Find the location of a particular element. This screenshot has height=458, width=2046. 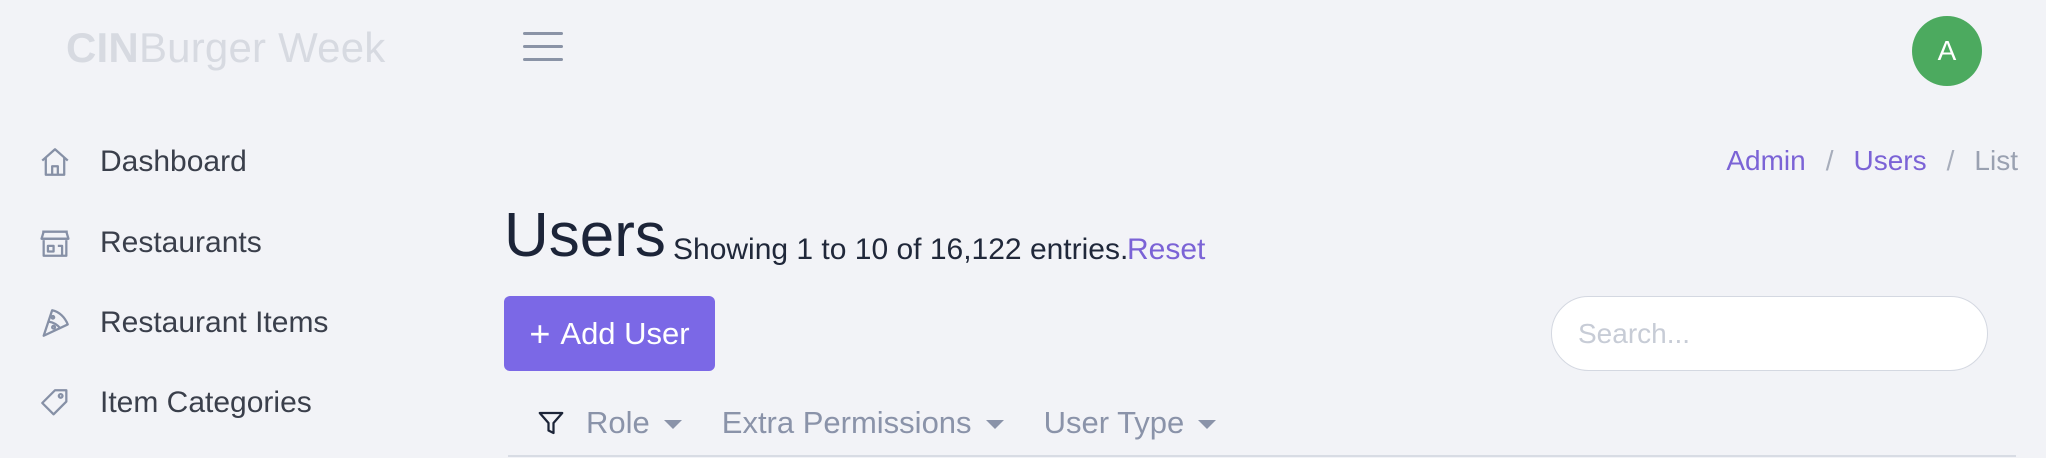

table-divider is located at coordinates (1262, 456).